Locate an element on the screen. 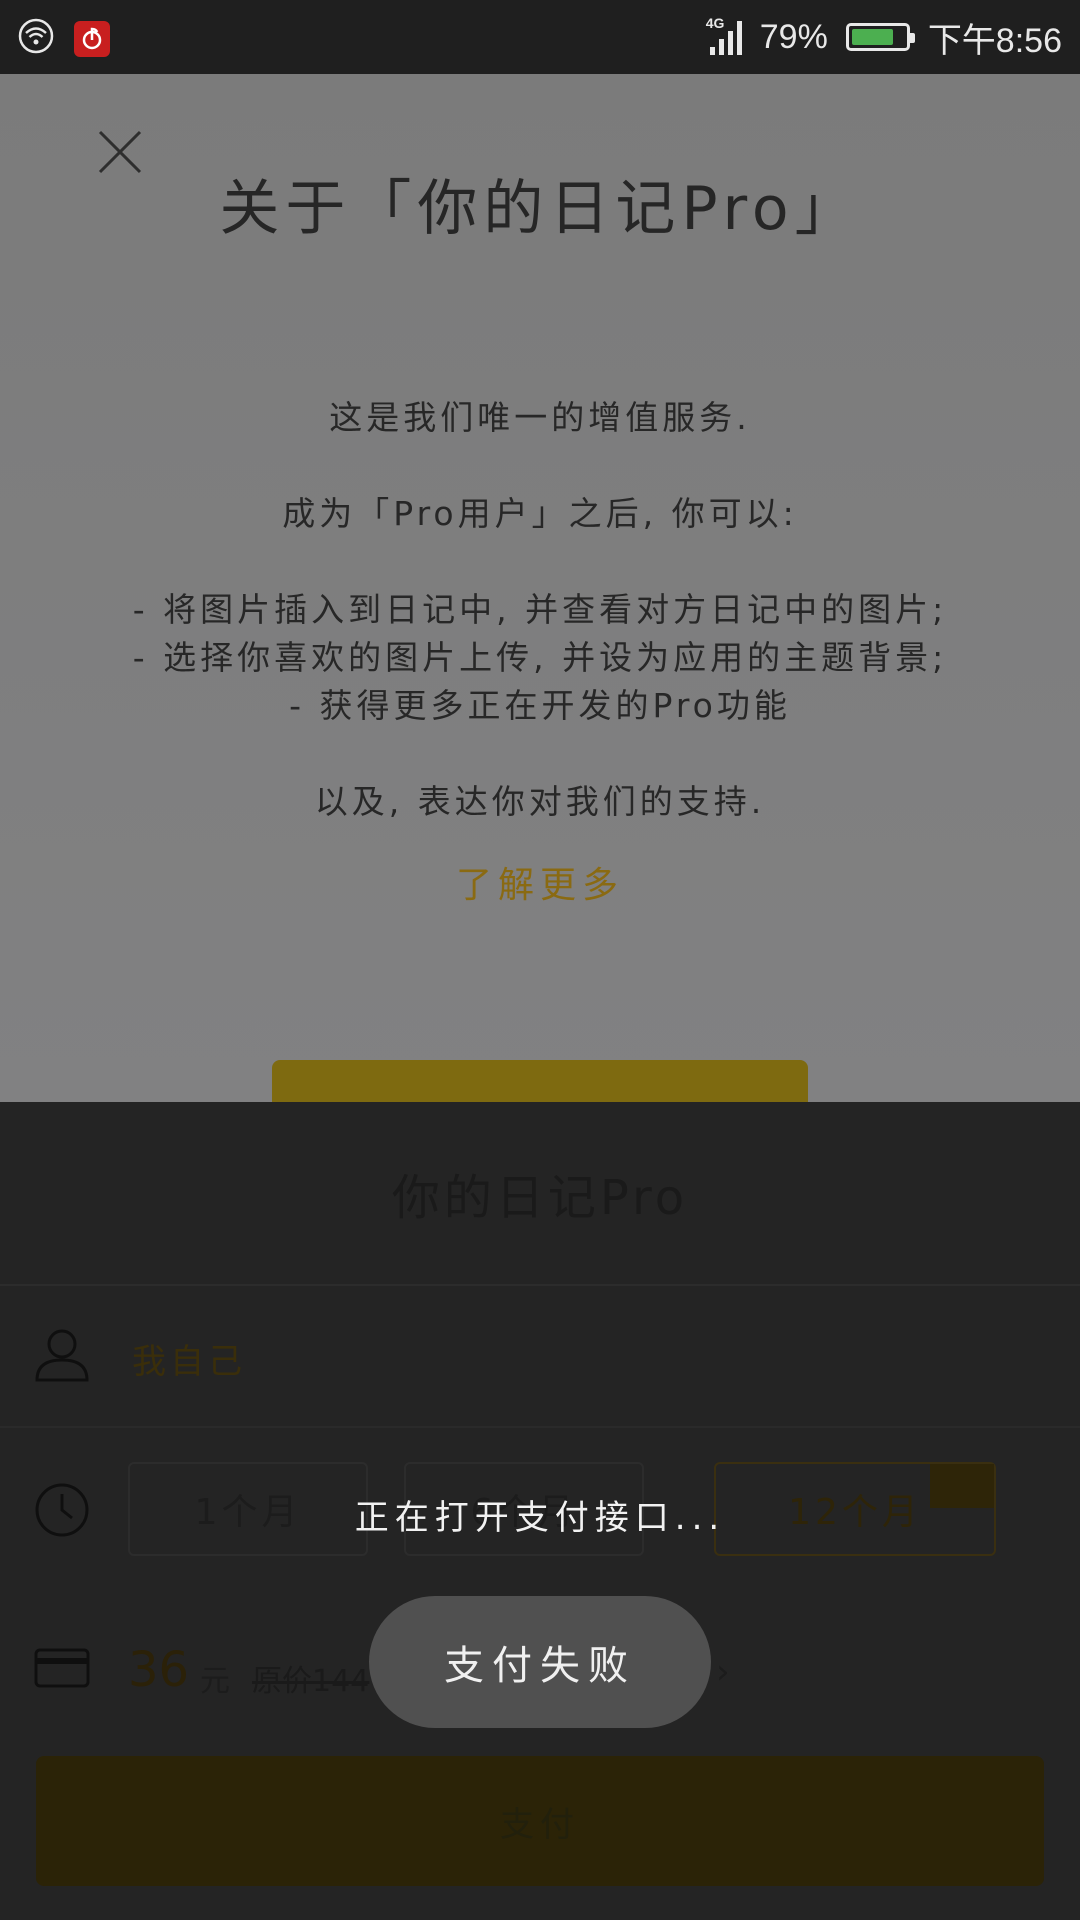 This screenshot has width=1080, height=1920. status-bar-left is located at coordinates (64, 38).